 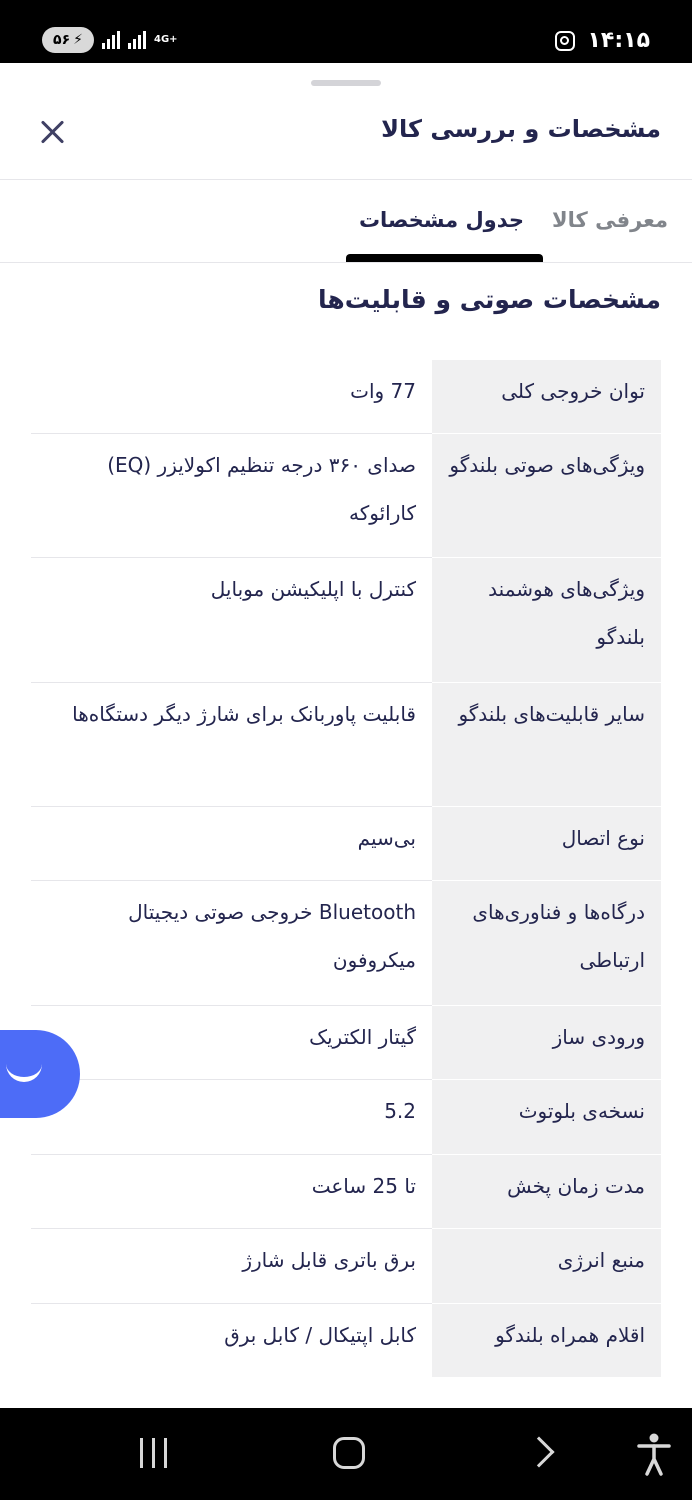 I want to click on spec-row: مدت زمان پخش تا 25 ساعت, so click(x=346, y=1192).